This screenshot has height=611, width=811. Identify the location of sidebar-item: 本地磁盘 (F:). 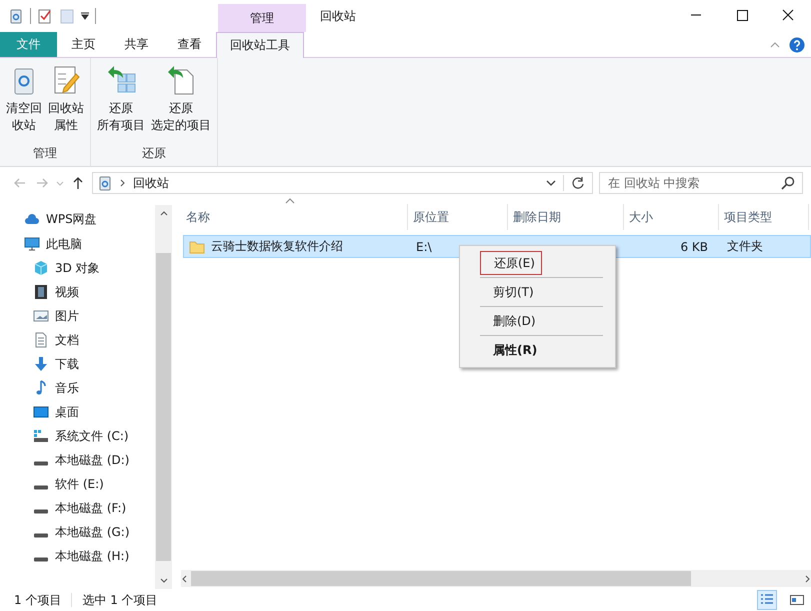
(77, 508).